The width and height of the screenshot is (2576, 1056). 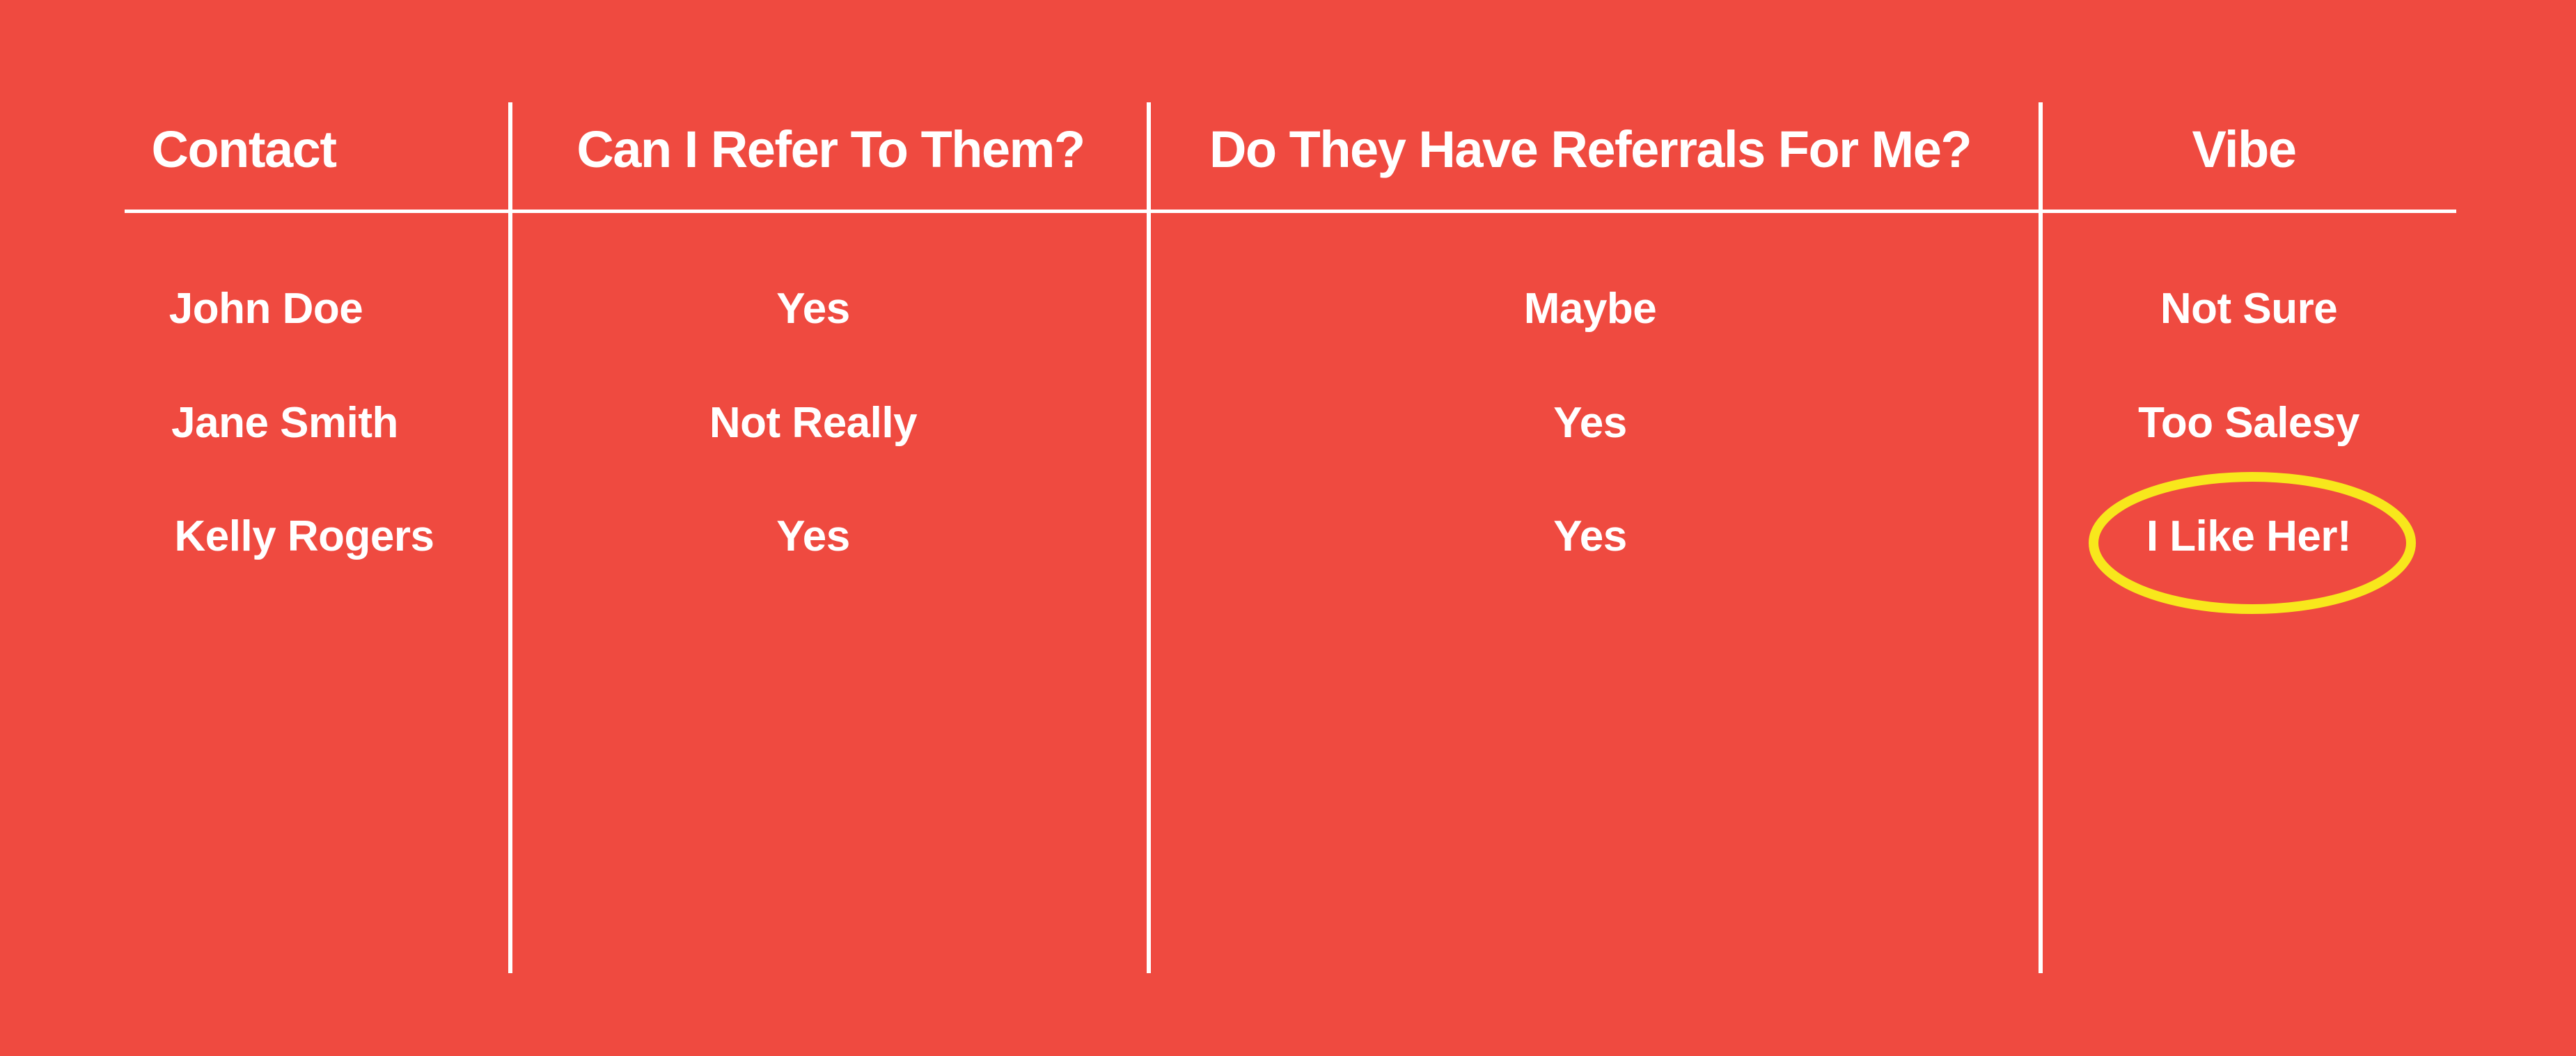 I want to click on highlight-ellipse, so click(x=2252, y=543).